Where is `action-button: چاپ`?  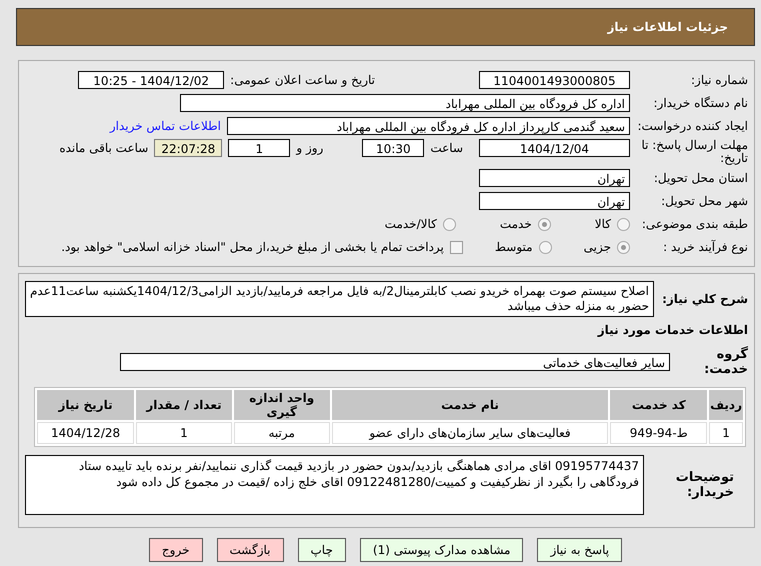
action-button: چاپ is located at coordinates (322, 550).